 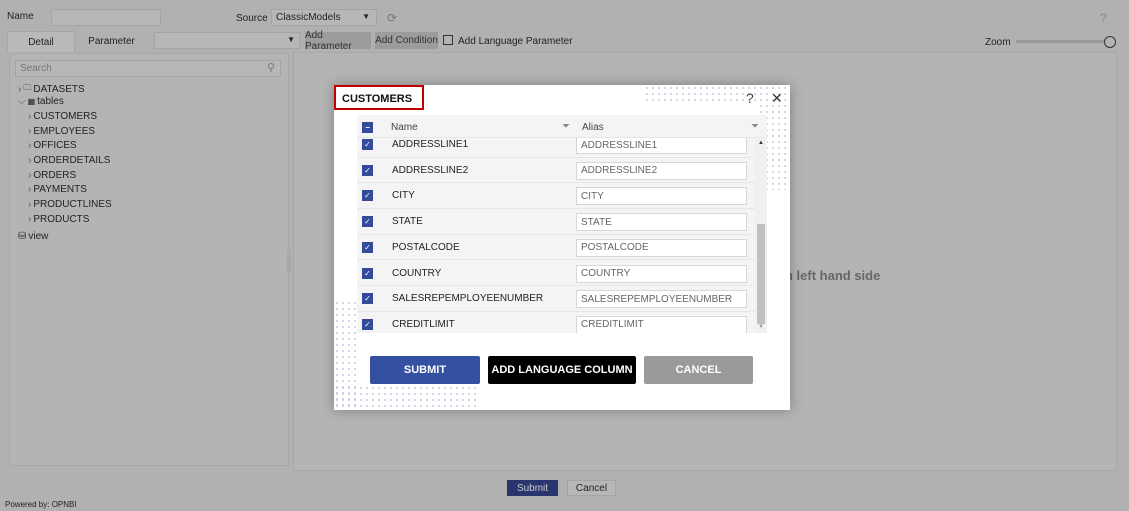 I want to click on chevron-down-icon: ⌵, so click(x=22, y=101).